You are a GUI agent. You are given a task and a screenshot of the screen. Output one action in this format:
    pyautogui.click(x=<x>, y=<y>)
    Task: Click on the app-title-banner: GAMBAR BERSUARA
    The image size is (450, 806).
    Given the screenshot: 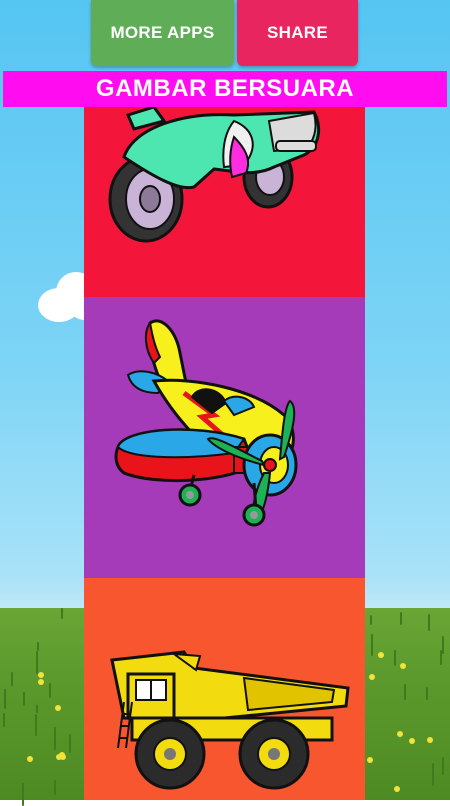 What is the action you would take?
    pyautogui.click(x=225, y=89)
    